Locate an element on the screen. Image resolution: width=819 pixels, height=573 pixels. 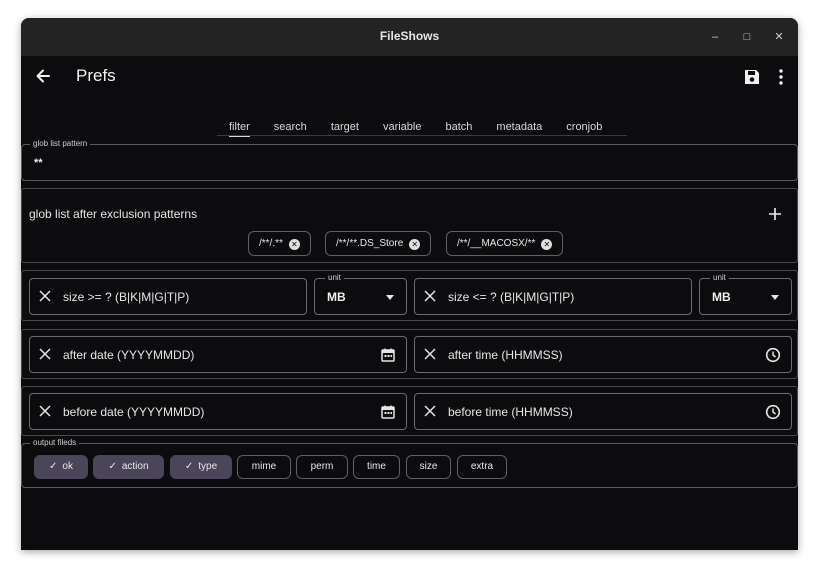
chip-label: /**/__MACOSX/** is located at coordinates (496, 243).